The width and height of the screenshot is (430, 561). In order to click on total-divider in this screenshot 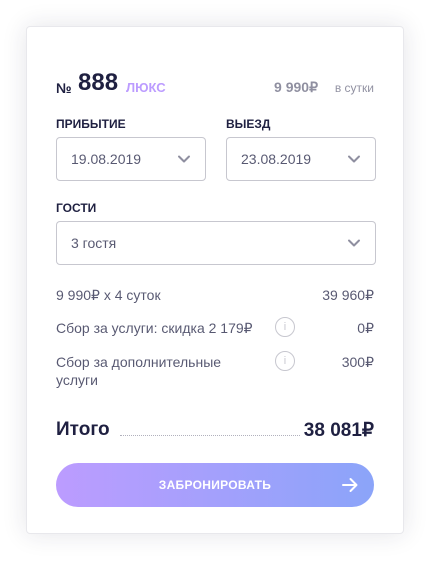, I will do `click(210, 435)`.